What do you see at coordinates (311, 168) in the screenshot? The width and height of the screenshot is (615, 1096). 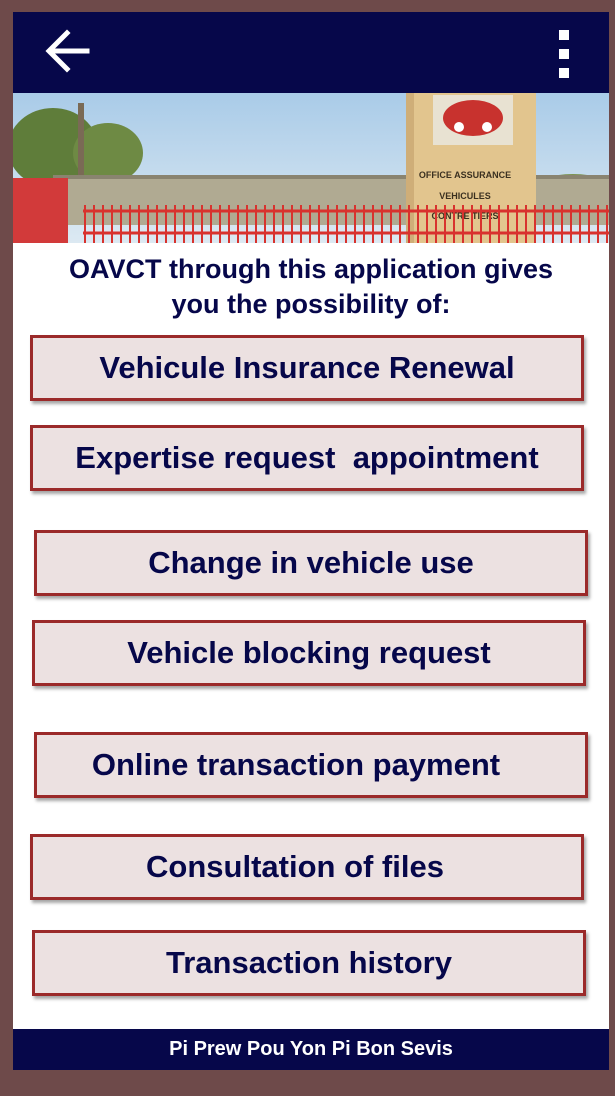 I see `header-banner-image: OFFICE ASSURANCE VEHICULES CONTRE TIERS` at bounding box center [311, 168].